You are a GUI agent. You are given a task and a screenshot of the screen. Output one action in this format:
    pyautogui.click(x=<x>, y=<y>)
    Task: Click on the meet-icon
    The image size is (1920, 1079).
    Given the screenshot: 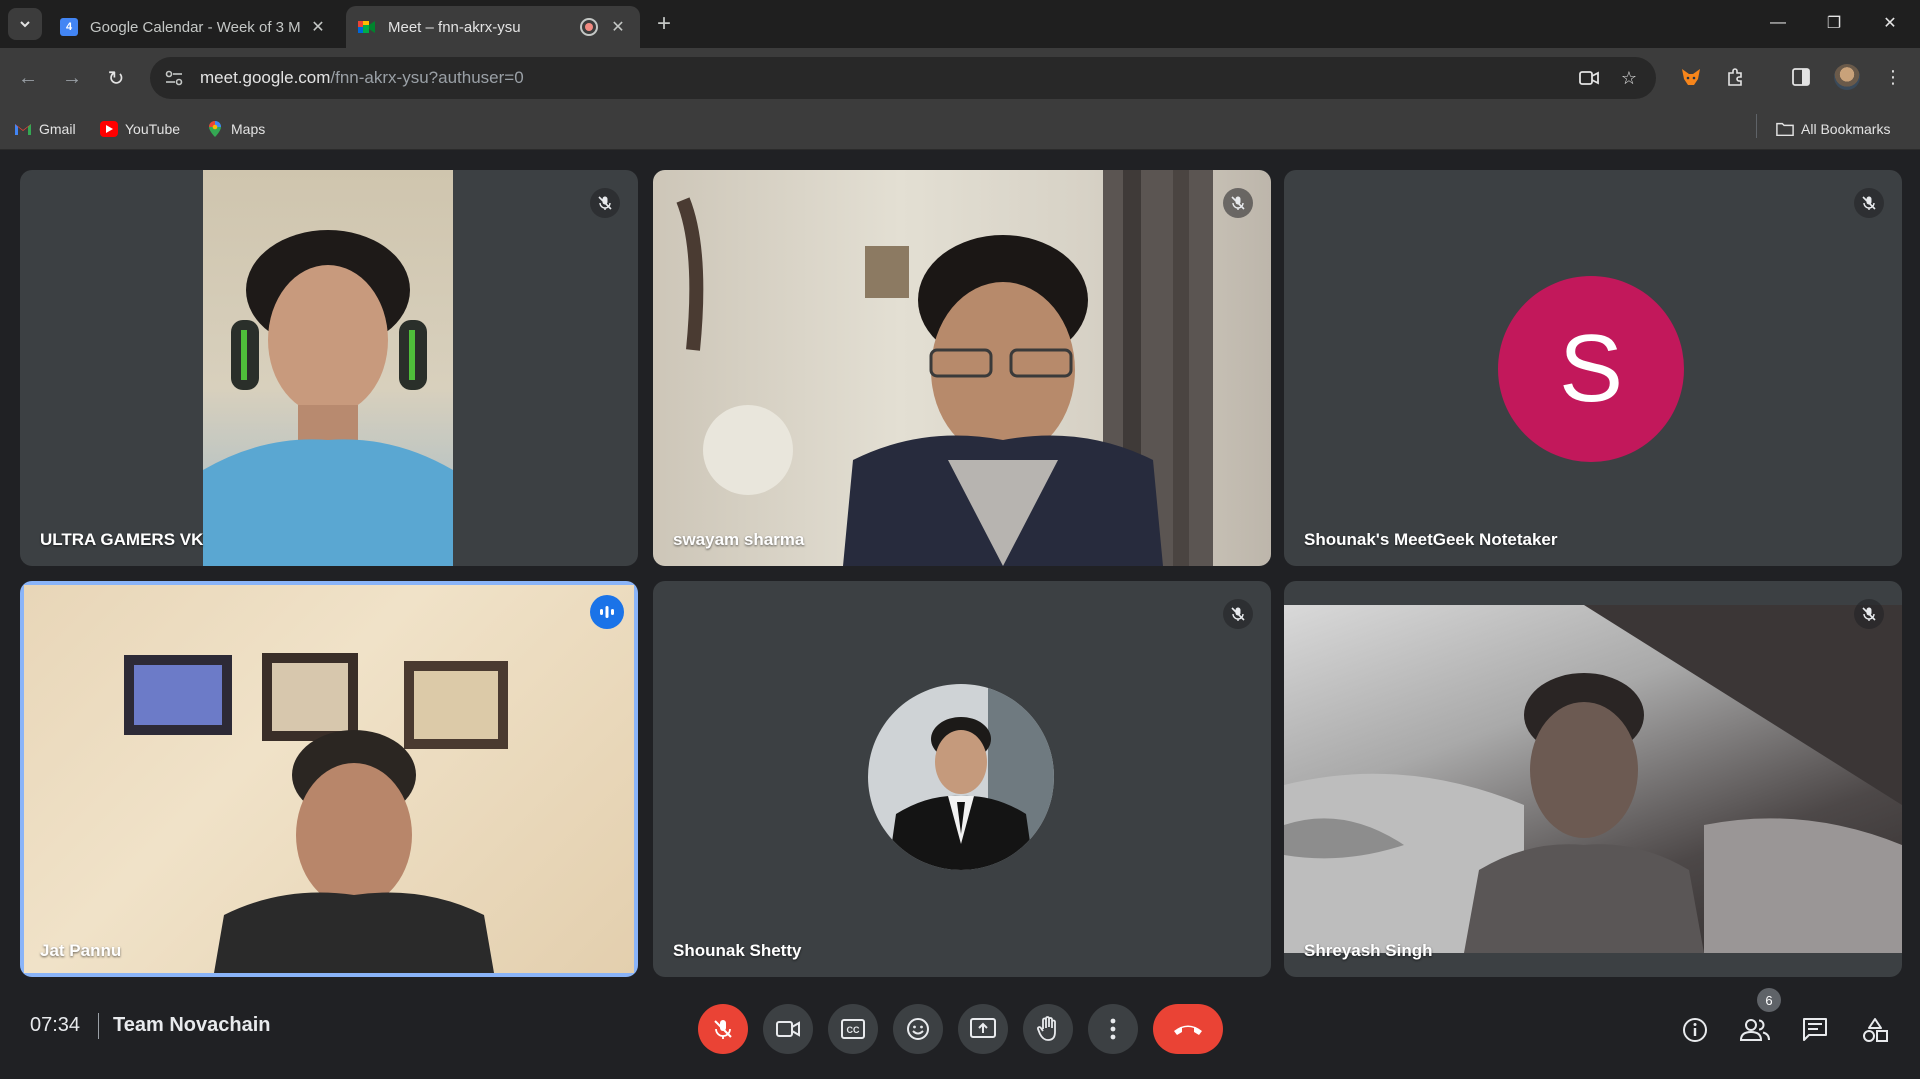 What is the action you would take?
    pyautogui.click(x=367, y=27)
    